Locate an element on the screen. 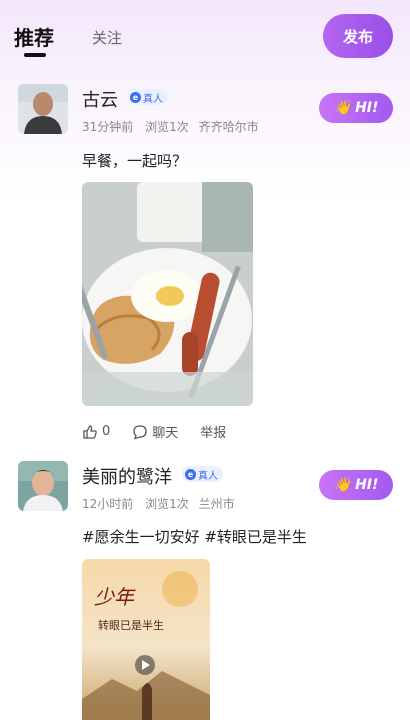  tab-follow: 关注 is located at coordinates (107, 37).